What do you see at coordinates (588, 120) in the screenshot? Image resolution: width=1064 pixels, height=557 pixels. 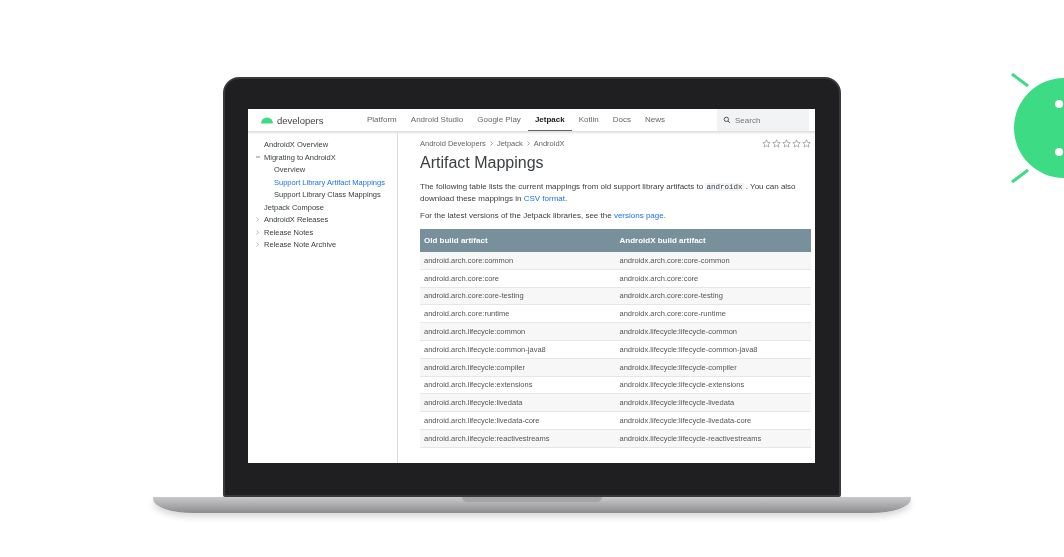 I see `nav-tab: Kotlin` at bounding box center [588, 120].